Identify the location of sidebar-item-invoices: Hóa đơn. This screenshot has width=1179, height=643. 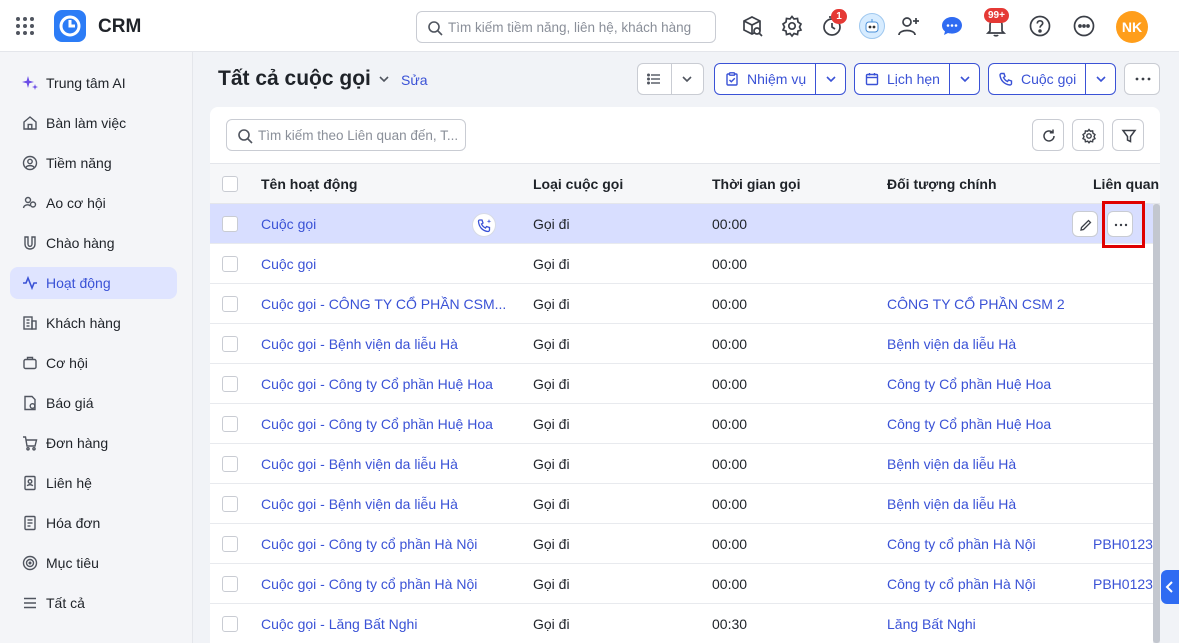
(93, 523).